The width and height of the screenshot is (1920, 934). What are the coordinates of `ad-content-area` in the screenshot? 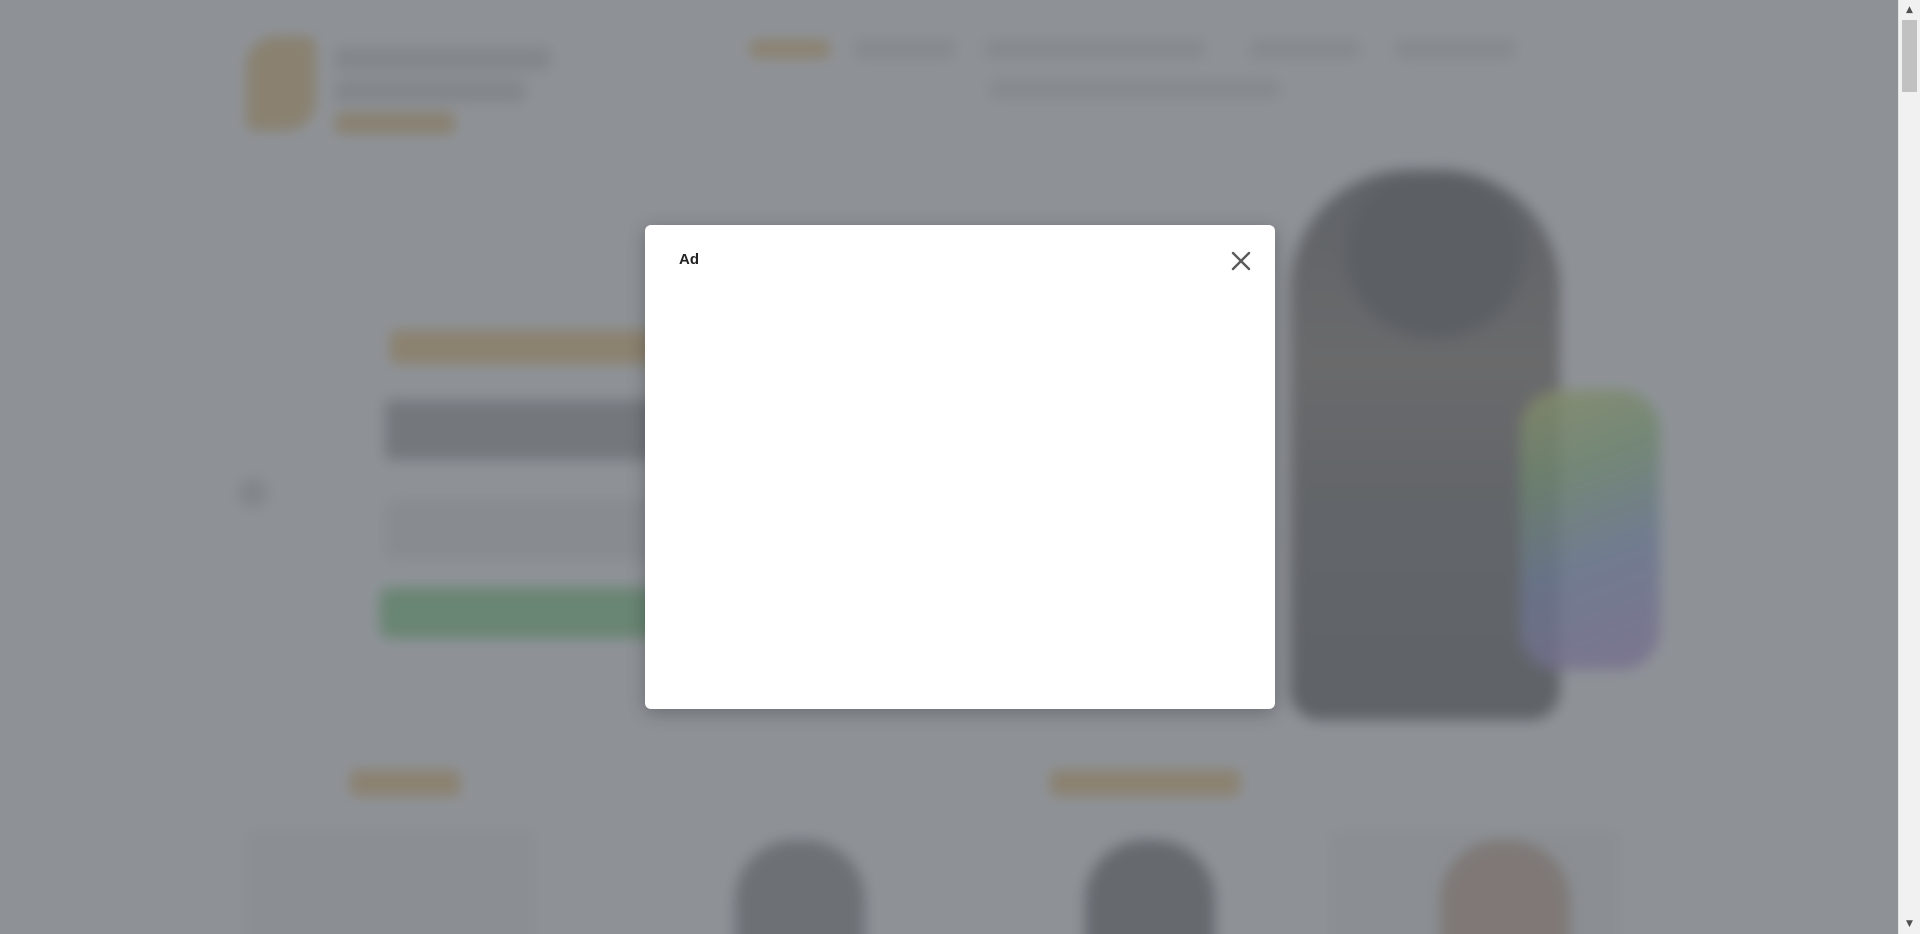 It's located at (960, 490).